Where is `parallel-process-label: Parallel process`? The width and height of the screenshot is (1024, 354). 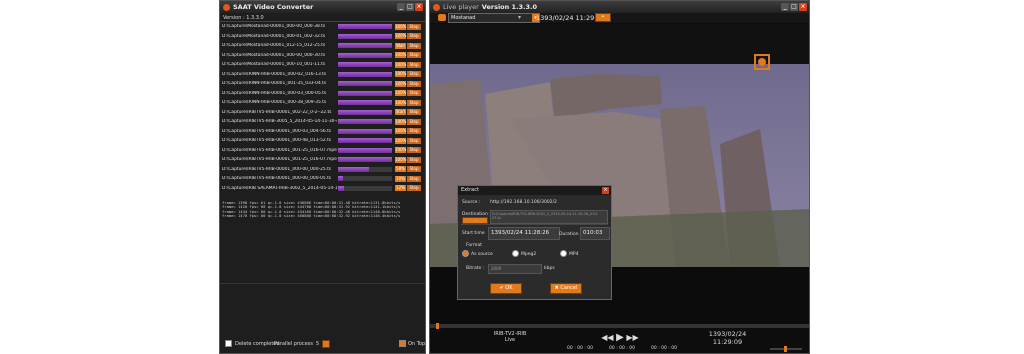
parallel-process-label: Parallel process is located at coordinates (294, 344).